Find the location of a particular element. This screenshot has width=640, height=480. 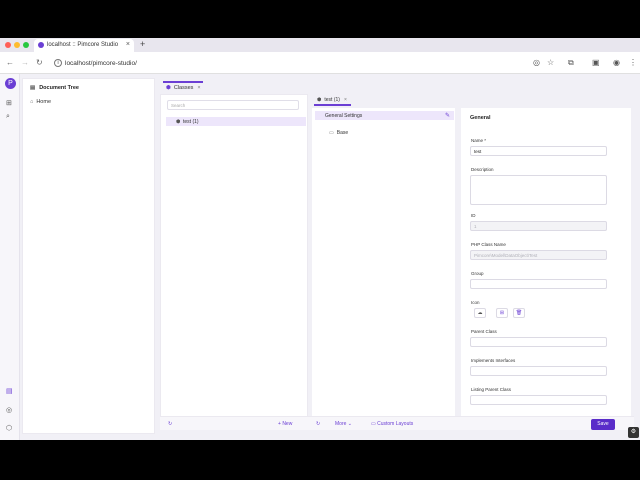

extensions-icon: ⧉ is located at coordinates (571, 63).